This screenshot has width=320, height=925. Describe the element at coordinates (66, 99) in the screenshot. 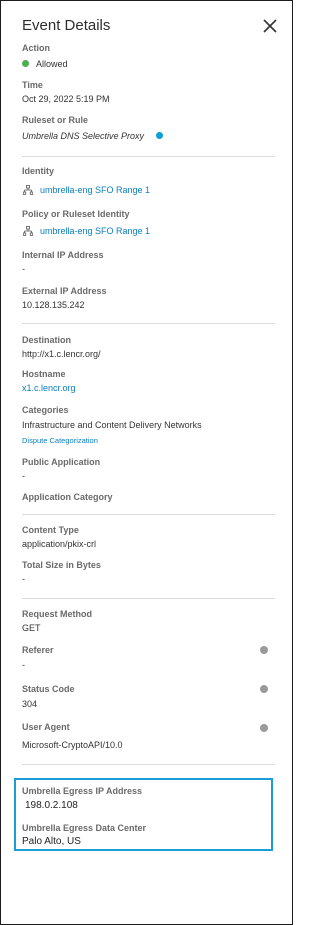

I see `time-value: Oct 29, 2022 5:19 PM` at that location.